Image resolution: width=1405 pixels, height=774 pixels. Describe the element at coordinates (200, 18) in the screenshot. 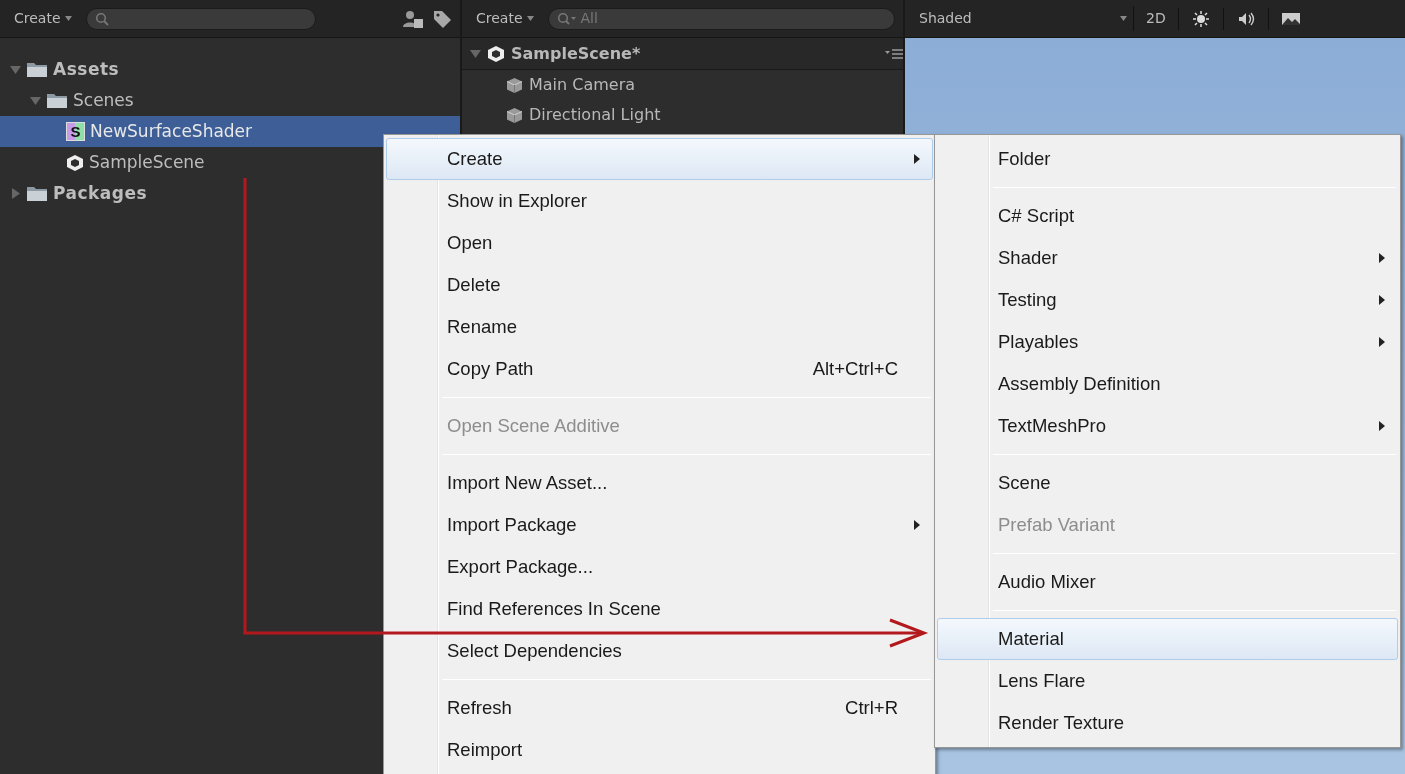

I see `search-field` at that location.